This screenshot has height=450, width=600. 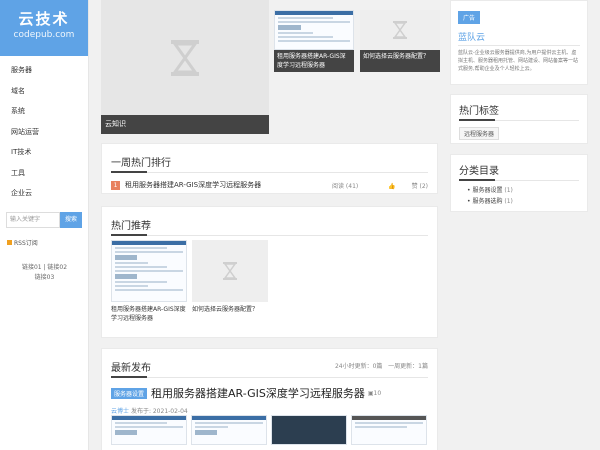 What do you see at coordinates (374, 393) in the screenshot?
I see `image-count: ▣10` at bounding box center [374, 393].